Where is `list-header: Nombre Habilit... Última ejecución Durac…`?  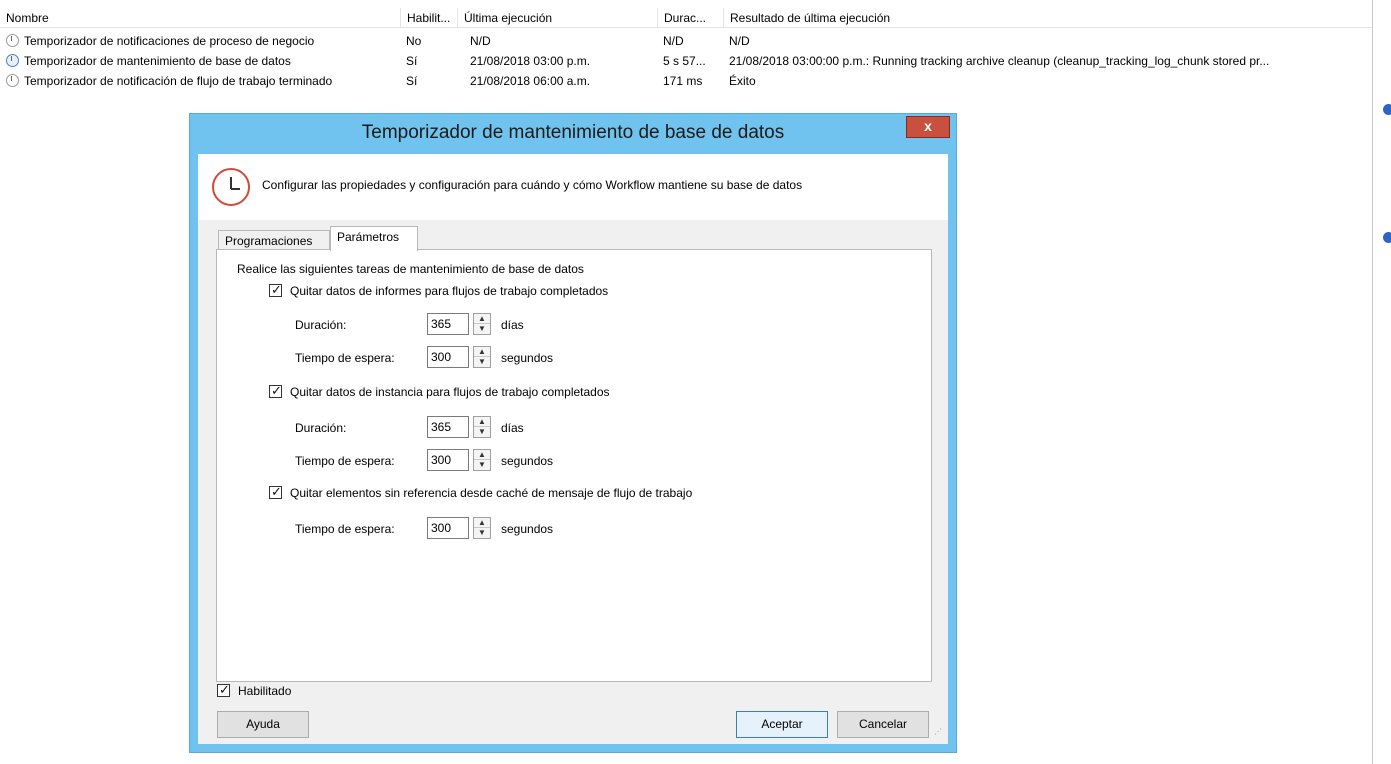 list-header: Nombre Habilit... Última ejecución Durac… is located at coordinates (686, 18).